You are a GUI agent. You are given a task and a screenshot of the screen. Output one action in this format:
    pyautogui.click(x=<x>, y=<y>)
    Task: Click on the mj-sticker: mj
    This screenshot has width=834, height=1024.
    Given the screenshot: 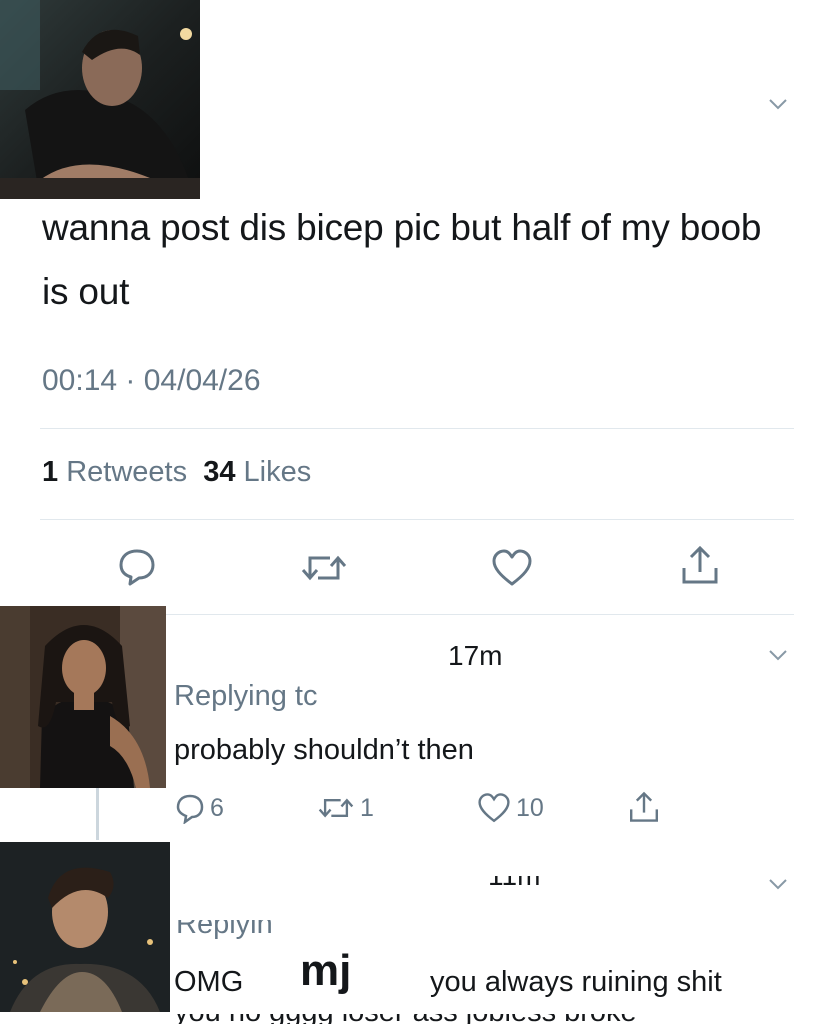 What is the action you would take?
    pyautogui.click(x=326, y=970)
    